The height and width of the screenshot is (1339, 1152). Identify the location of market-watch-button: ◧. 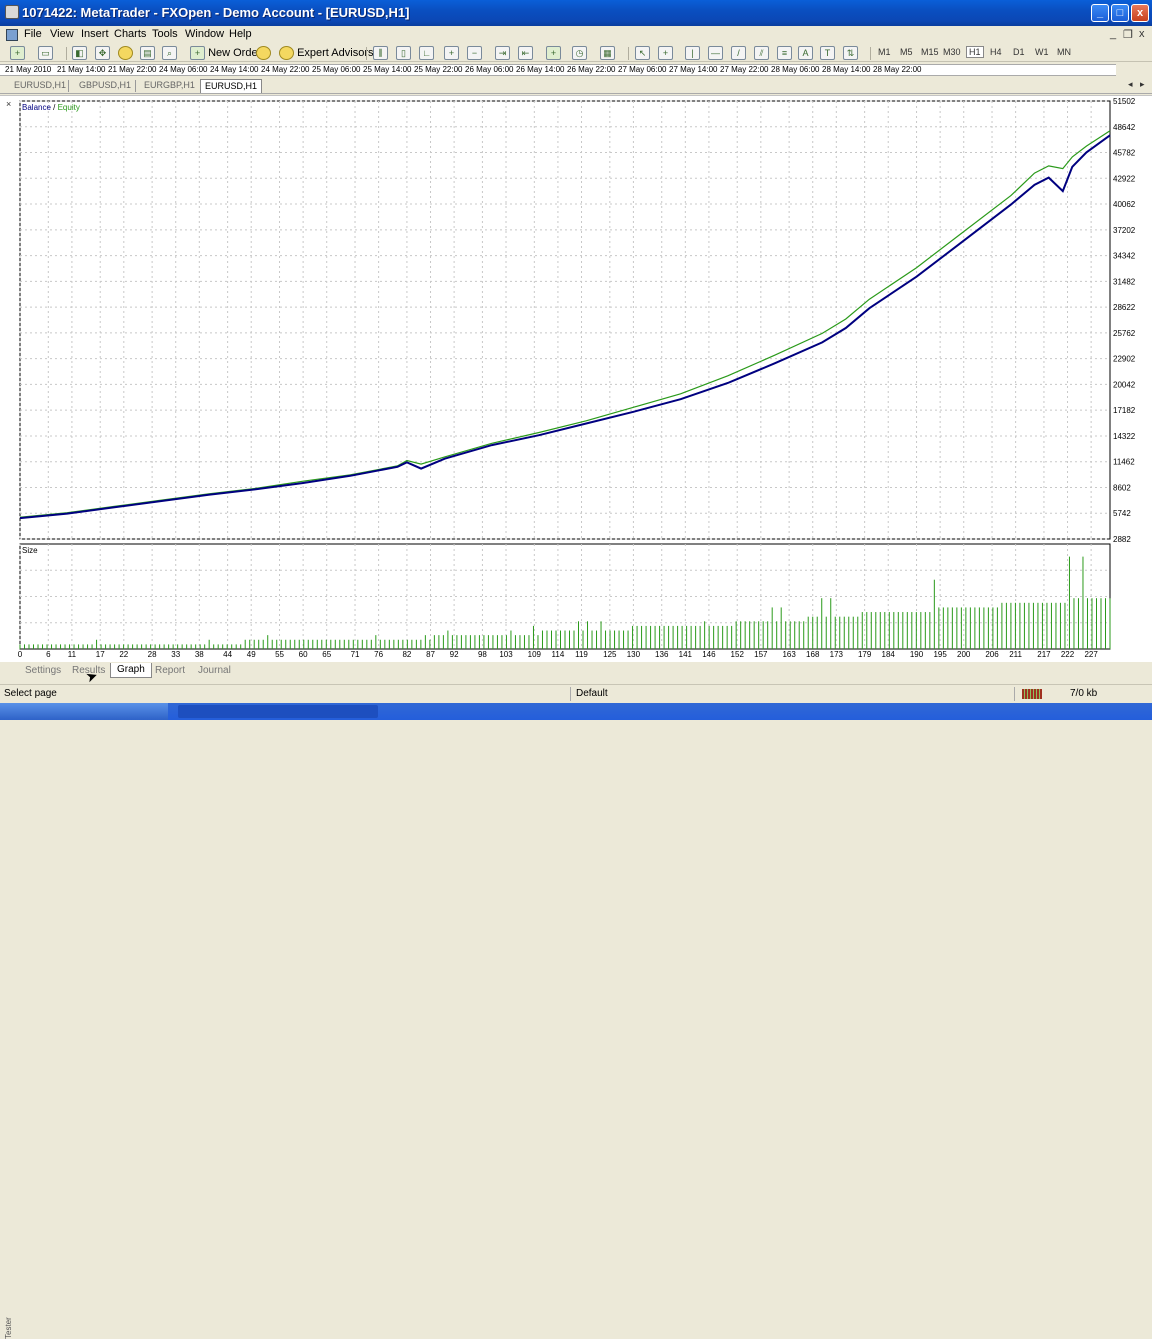
(79, 53).